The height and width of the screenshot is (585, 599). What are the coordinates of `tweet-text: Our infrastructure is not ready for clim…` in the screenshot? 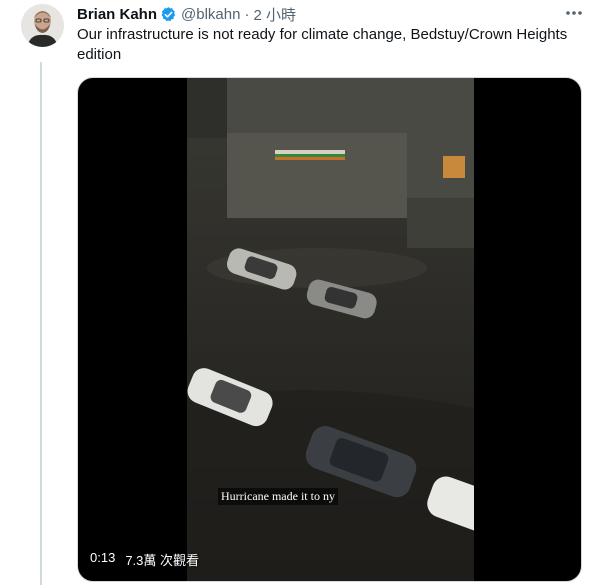 It's located at (322, 44).